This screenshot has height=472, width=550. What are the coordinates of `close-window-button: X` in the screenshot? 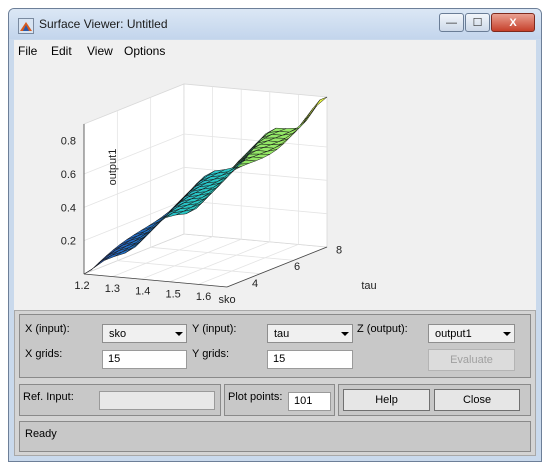 It's located at (513, 22).